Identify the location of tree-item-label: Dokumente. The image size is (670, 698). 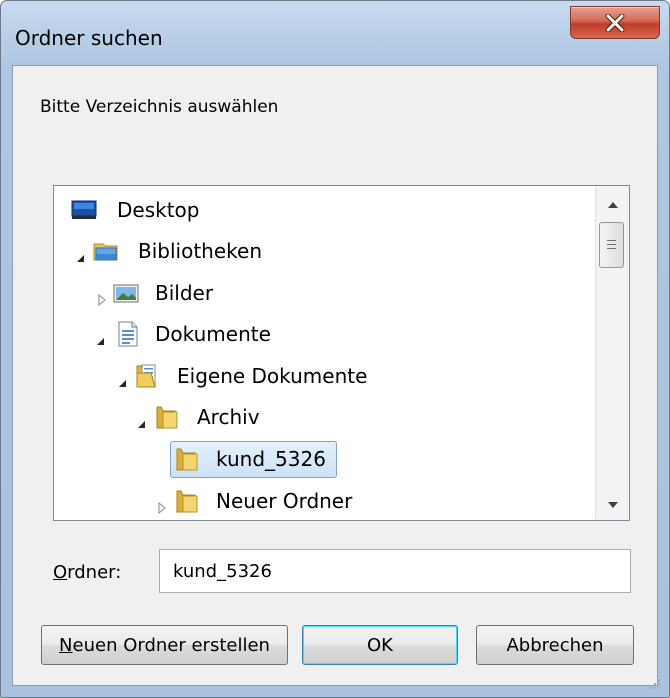
(213, 334).